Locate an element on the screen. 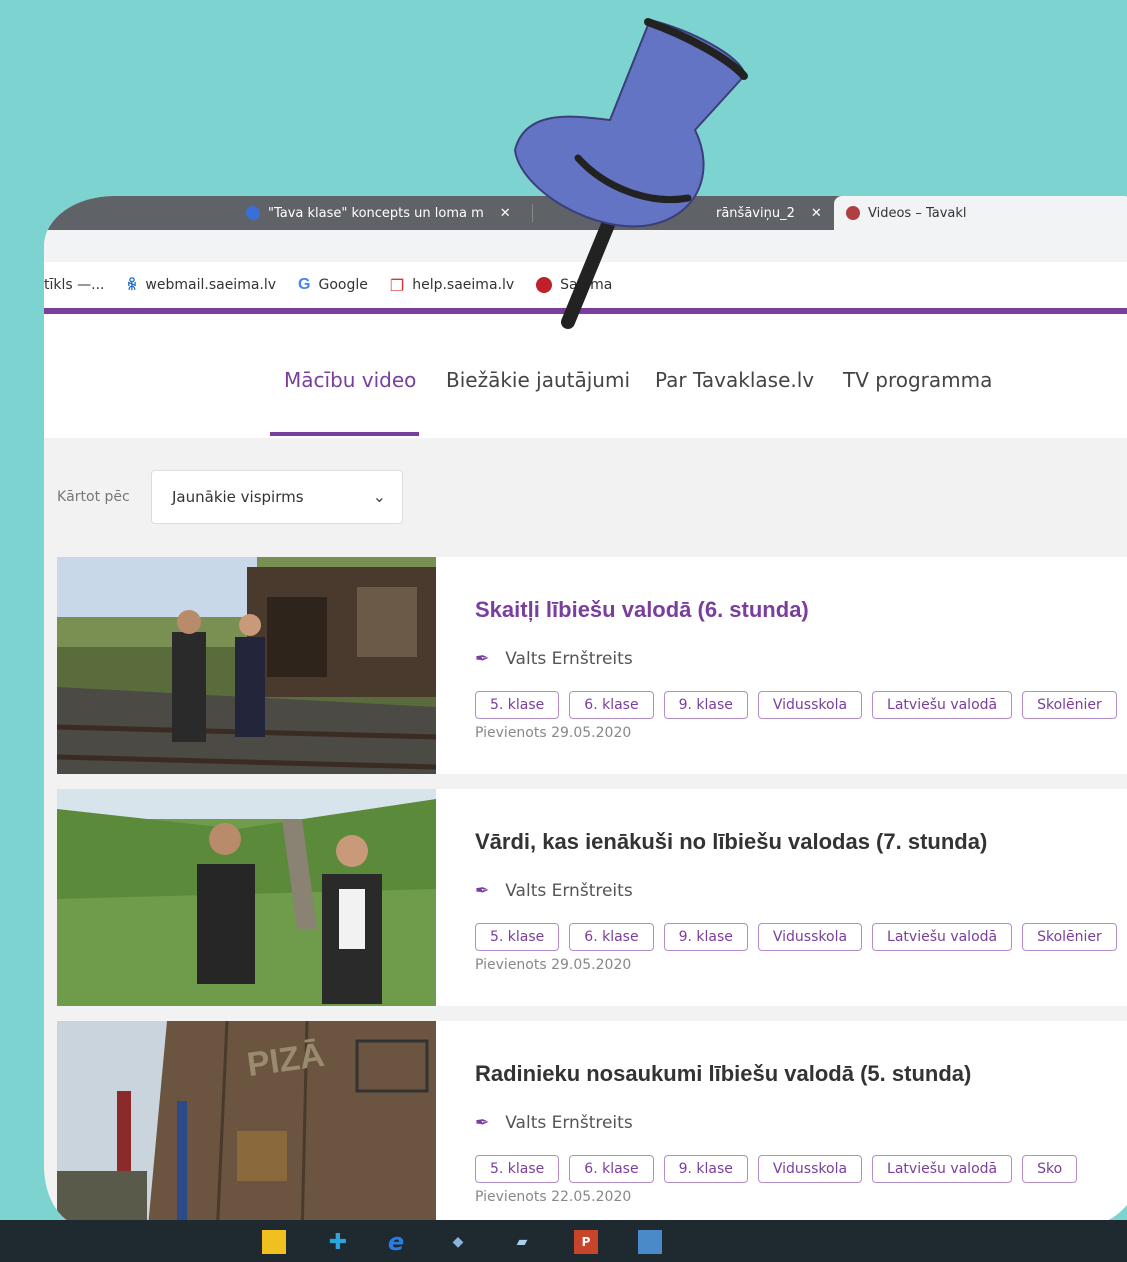  chevron-down-icon: ⌄ is located at coordinates (379, 496).